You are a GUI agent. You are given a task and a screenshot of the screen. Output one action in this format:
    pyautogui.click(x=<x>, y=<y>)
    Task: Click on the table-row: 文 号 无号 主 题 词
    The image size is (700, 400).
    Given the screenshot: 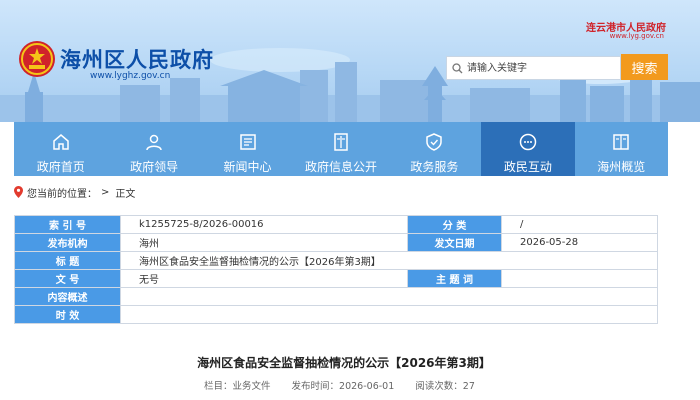 What is the action you would take?
    pyautogui.click(x=336, y=278)
    